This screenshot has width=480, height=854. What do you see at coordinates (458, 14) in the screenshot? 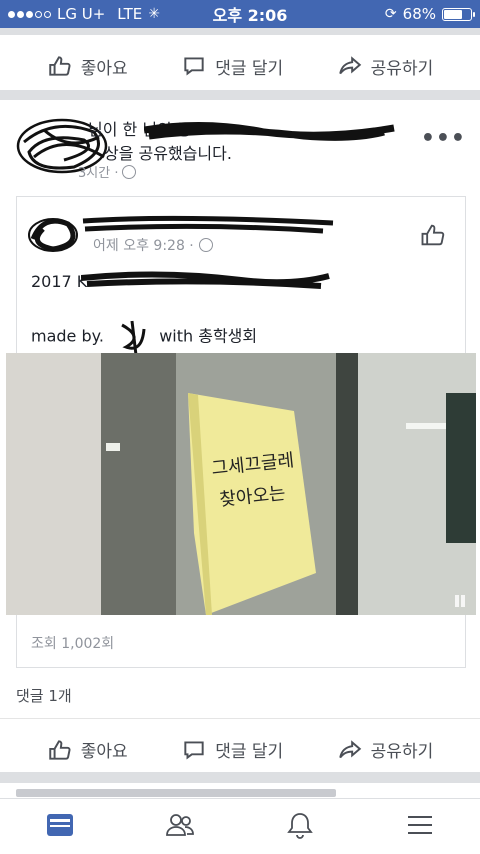
I see `battery-icon` at bounding box center [458, 14].